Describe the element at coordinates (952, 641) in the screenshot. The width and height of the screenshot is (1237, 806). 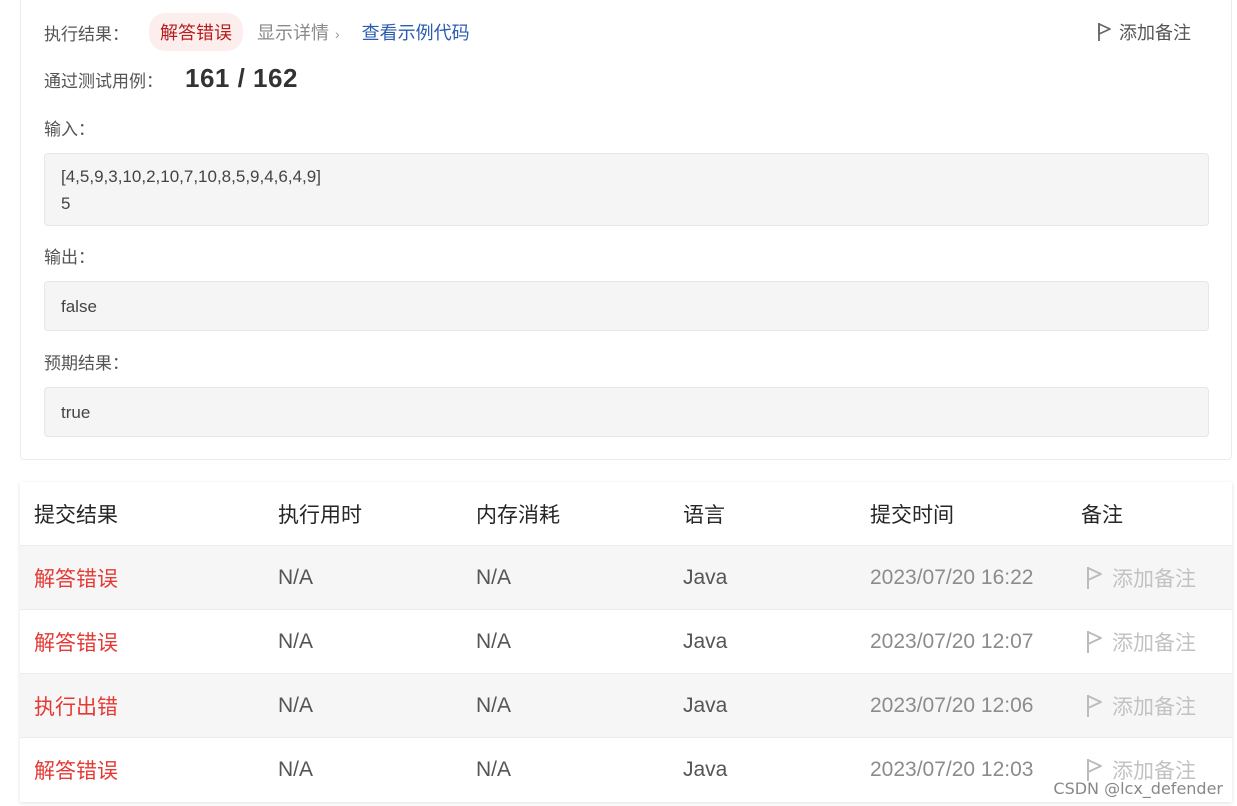
I see `submission-time: 2023/07/20 12:07` at that location.